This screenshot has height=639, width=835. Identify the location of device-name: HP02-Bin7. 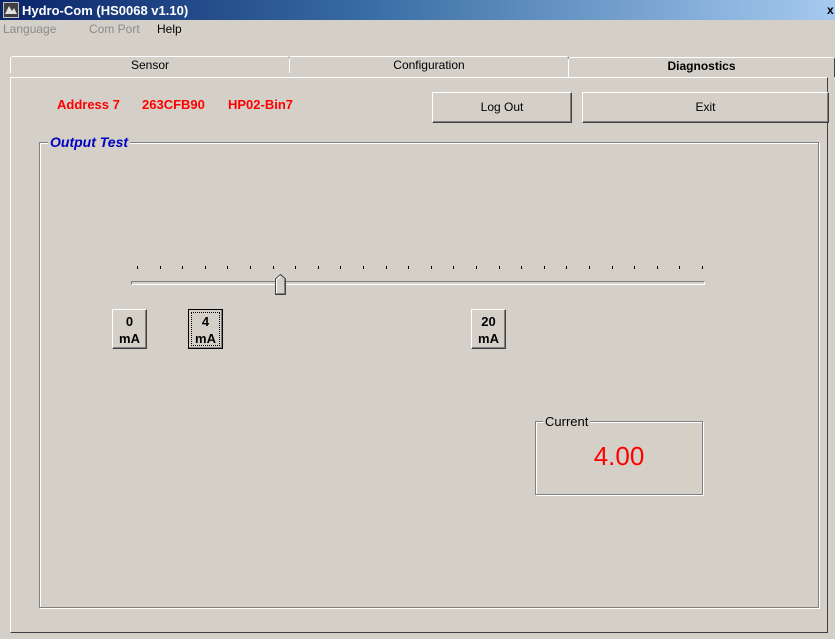
(261, 104).